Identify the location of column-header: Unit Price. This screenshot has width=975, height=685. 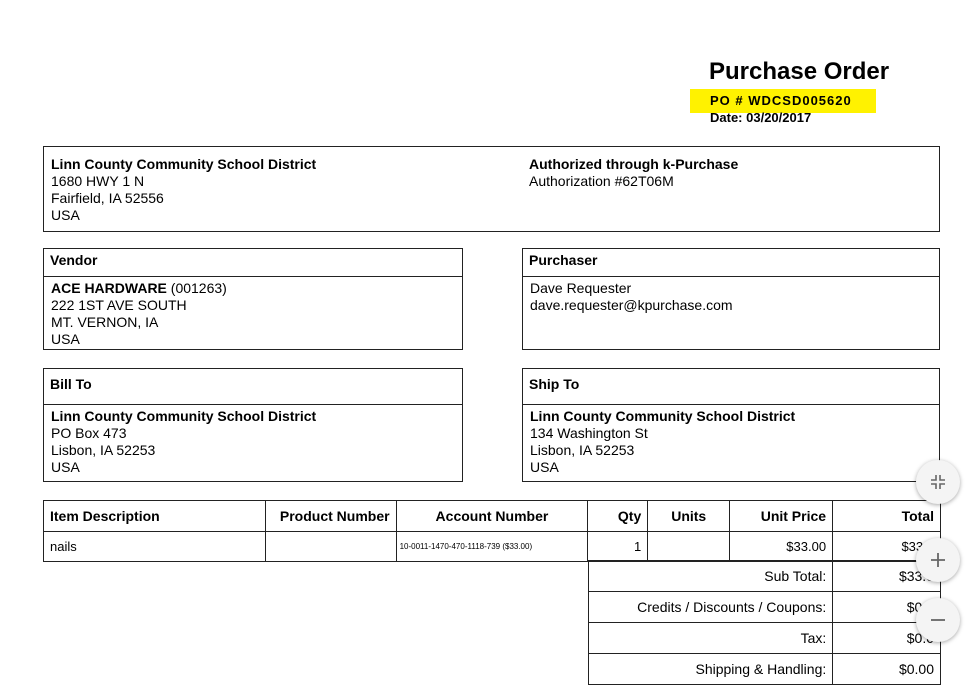
(781, 516).